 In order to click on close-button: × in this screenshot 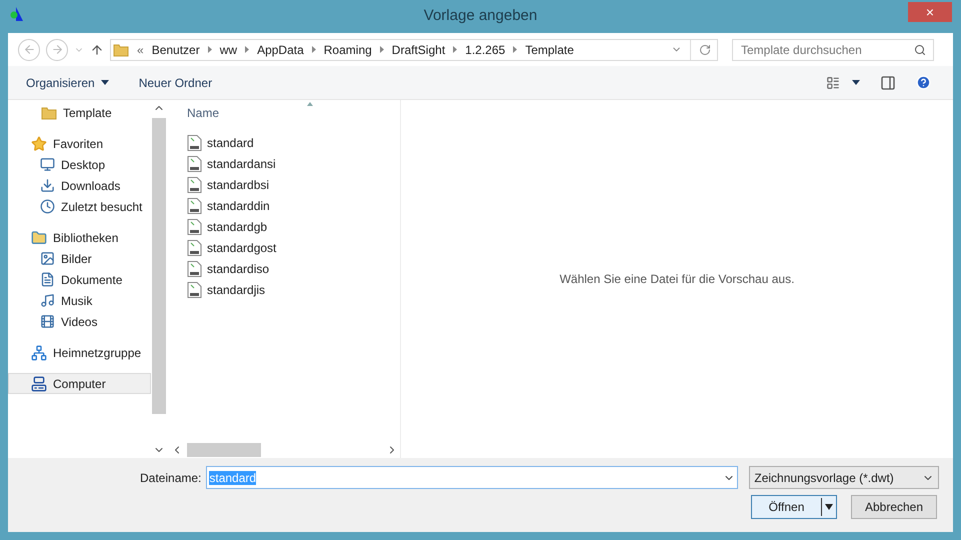, I will do `click(930, 12)`.